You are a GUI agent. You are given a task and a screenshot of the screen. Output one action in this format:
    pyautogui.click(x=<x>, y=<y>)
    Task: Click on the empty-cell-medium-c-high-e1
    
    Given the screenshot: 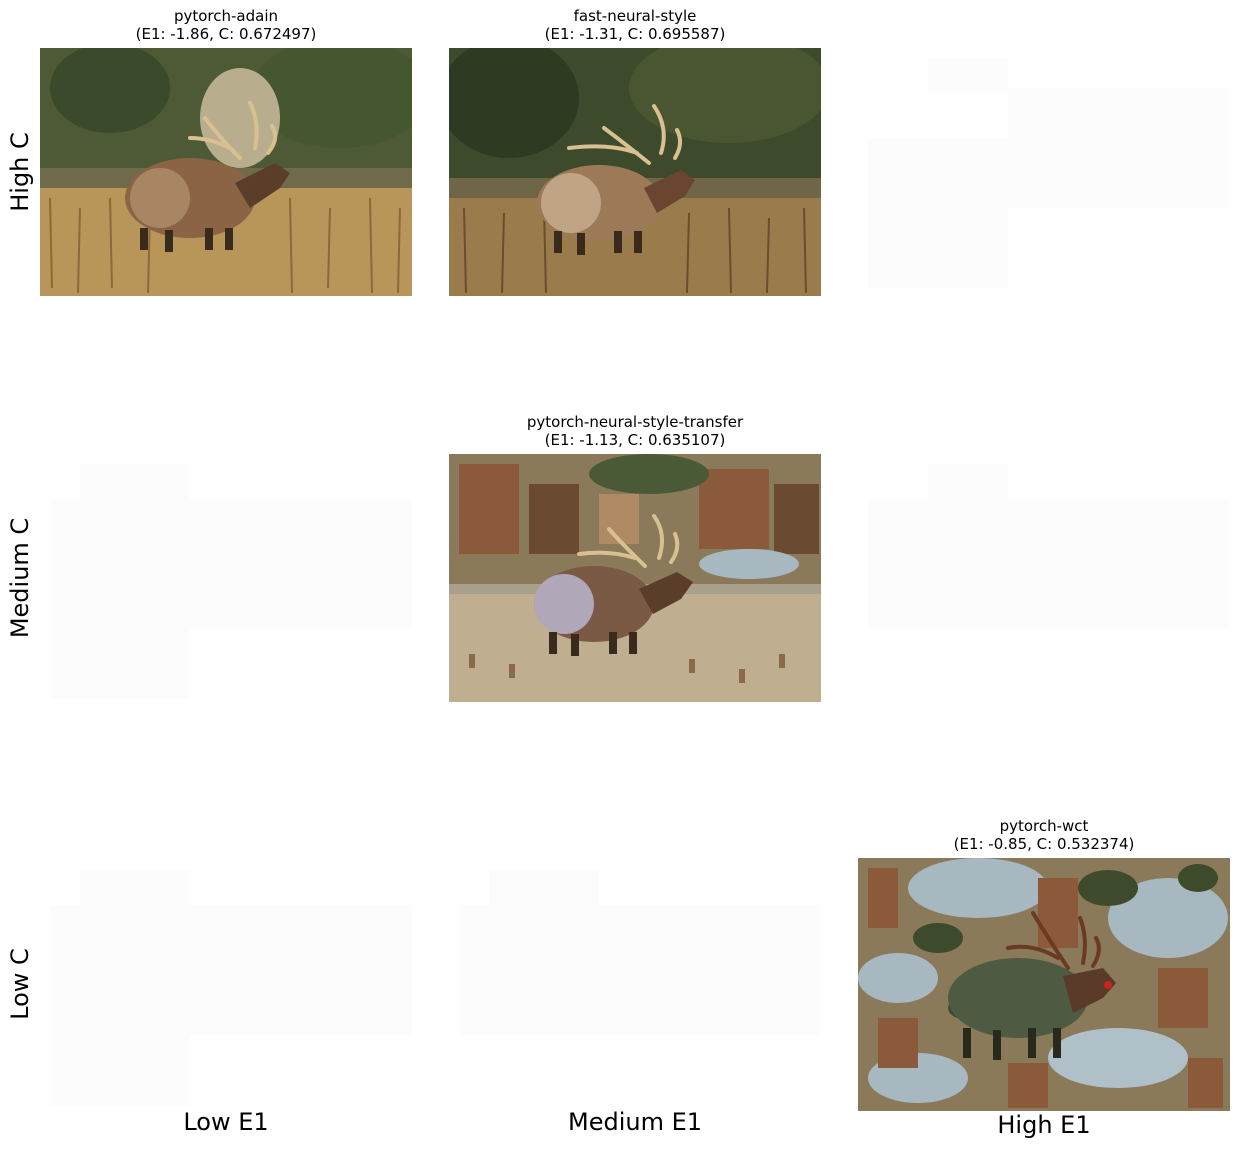 What is the action you would take?
    pyautogui.click(x=1044, y=578)
    